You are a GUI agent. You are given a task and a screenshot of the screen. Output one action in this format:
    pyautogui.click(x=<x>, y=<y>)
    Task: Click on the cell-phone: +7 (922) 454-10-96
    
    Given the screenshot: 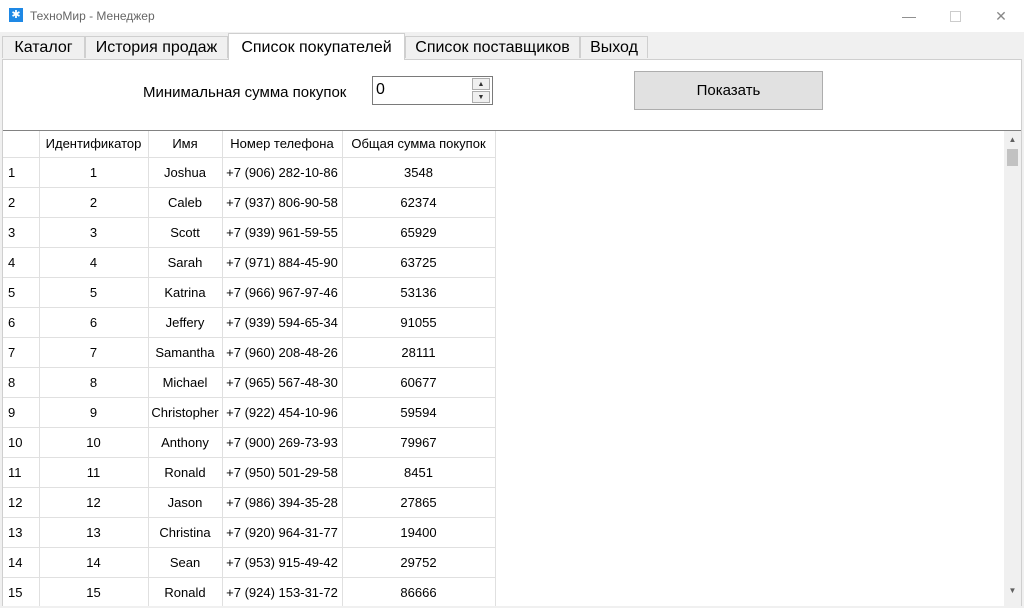 What is the action you would take?
    pyautogui.click(x=282, y=412)
    